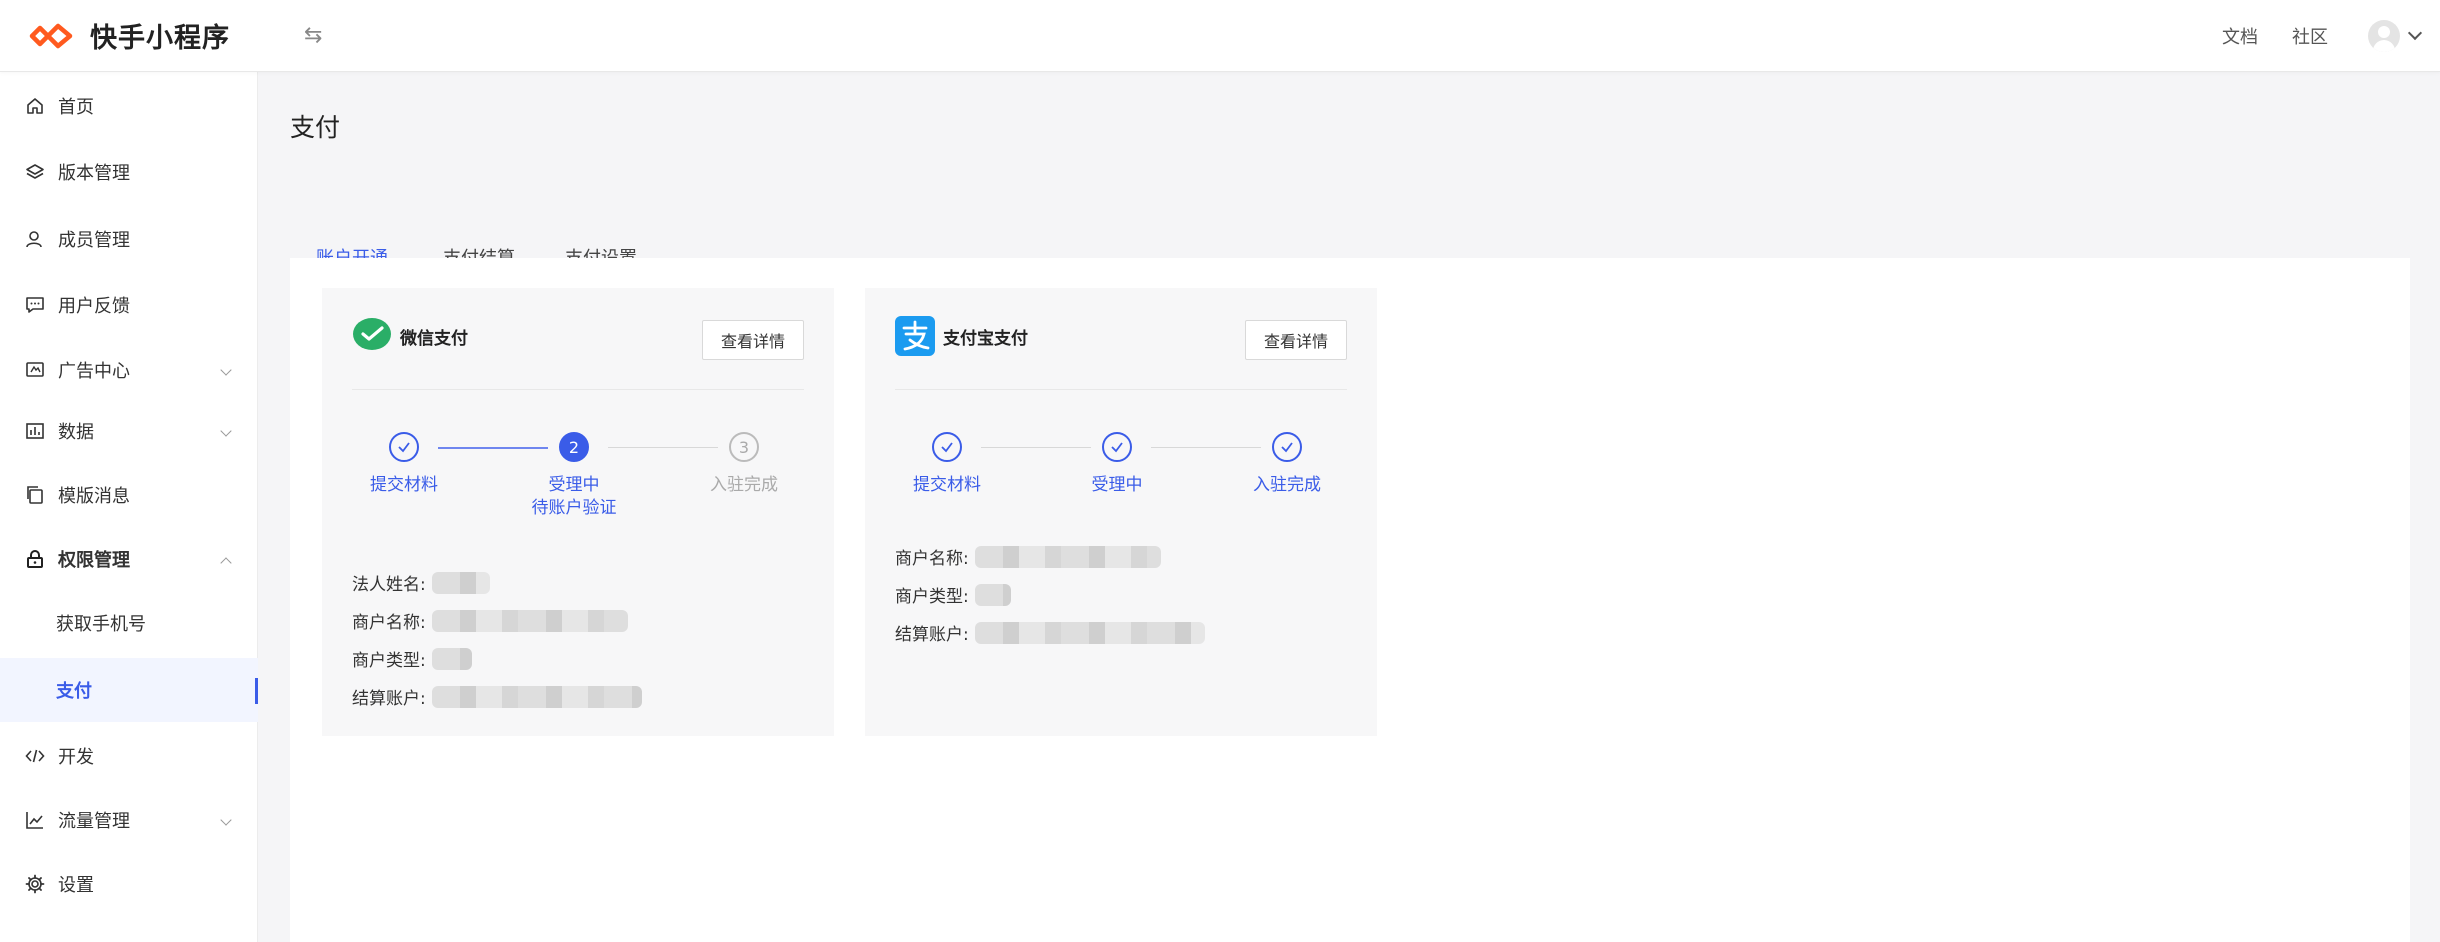  What do you see at coordinates (94, 371) in the screenshot?
I see `sidebar-item-label: 广告中心` at bounding box center [94, 371].